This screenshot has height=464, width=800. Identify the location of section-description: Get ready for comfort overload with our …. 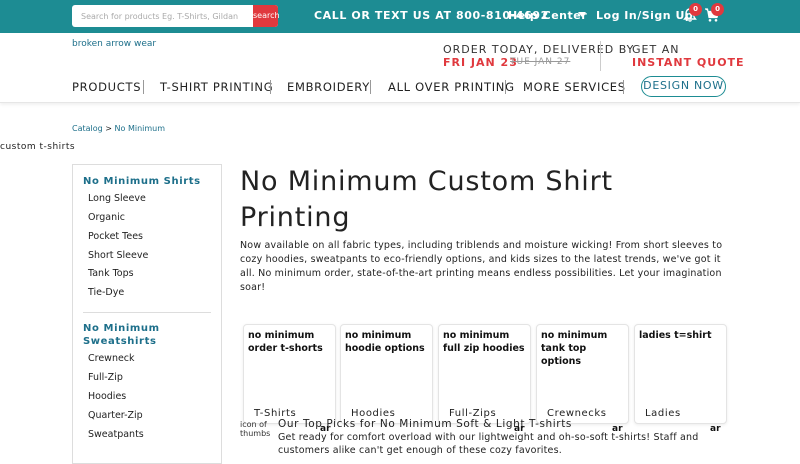
(488, 444).